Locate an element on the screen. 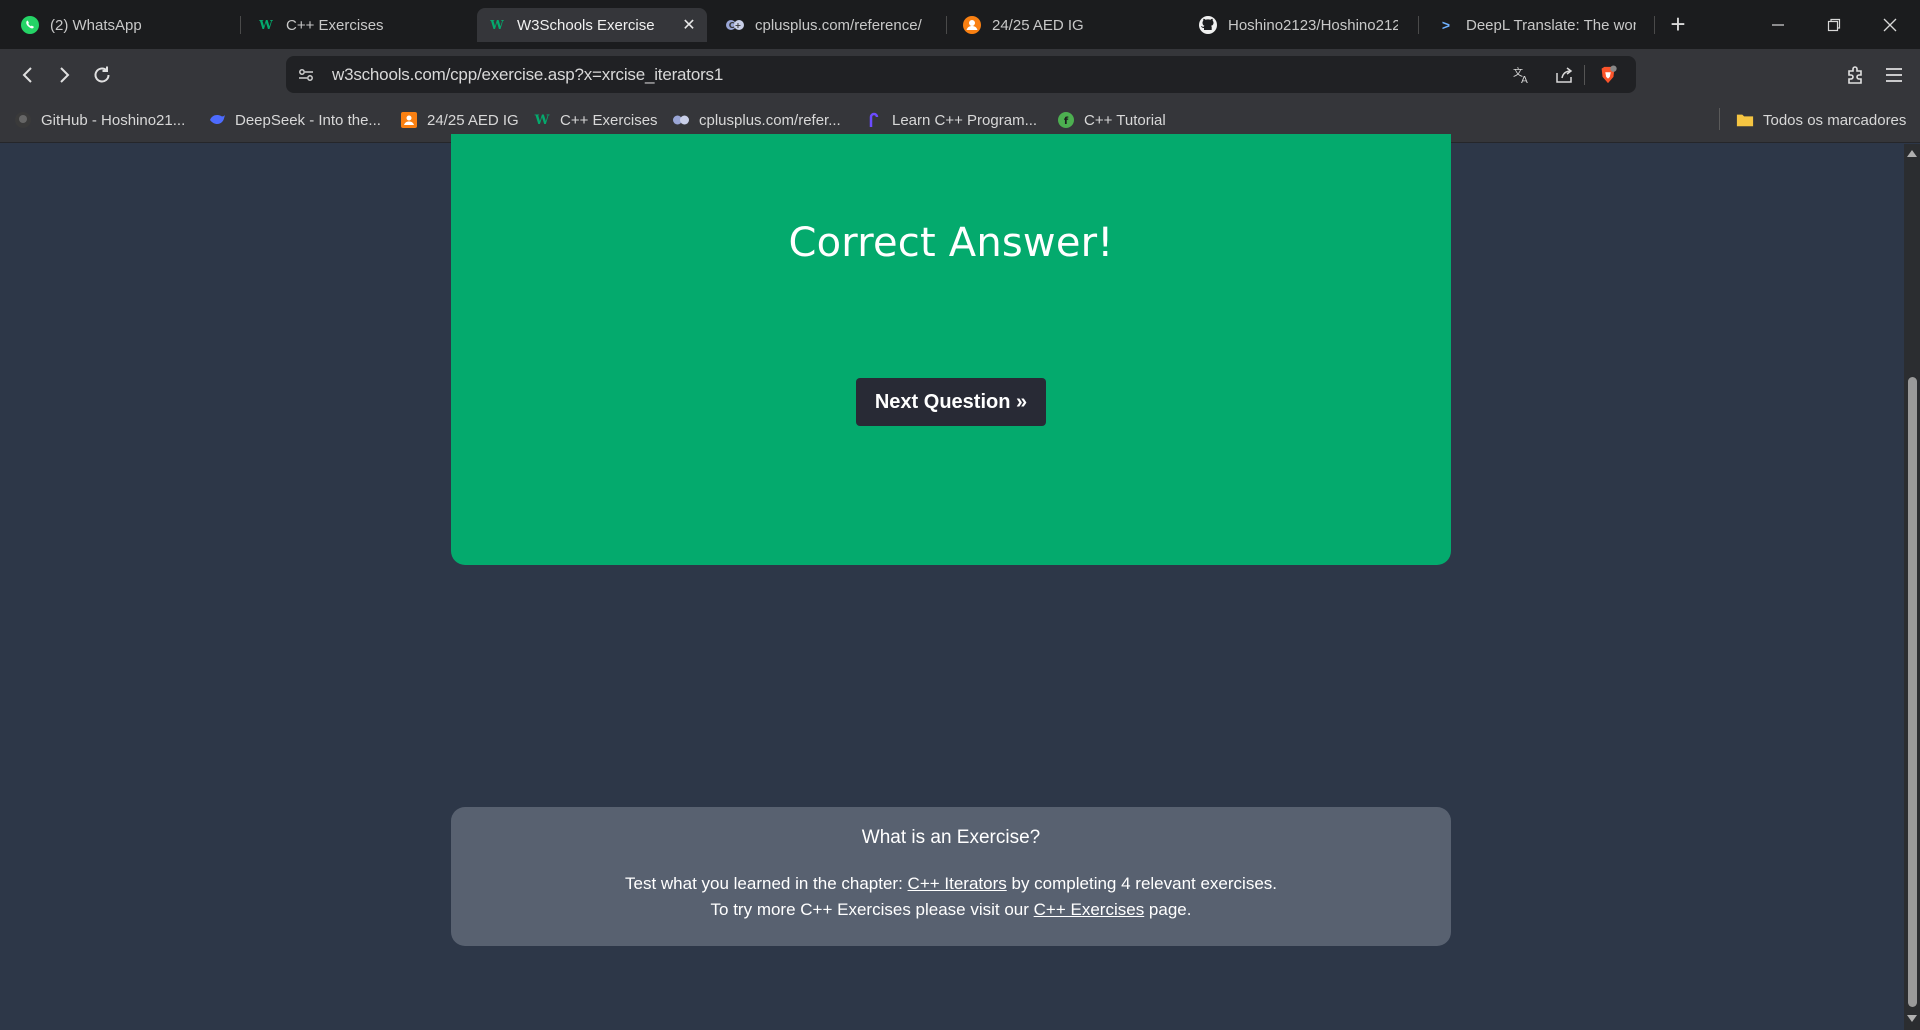 This screenshot has height=1030, width=1920. forward-arrow-icon is located at coordinates (65, 75).